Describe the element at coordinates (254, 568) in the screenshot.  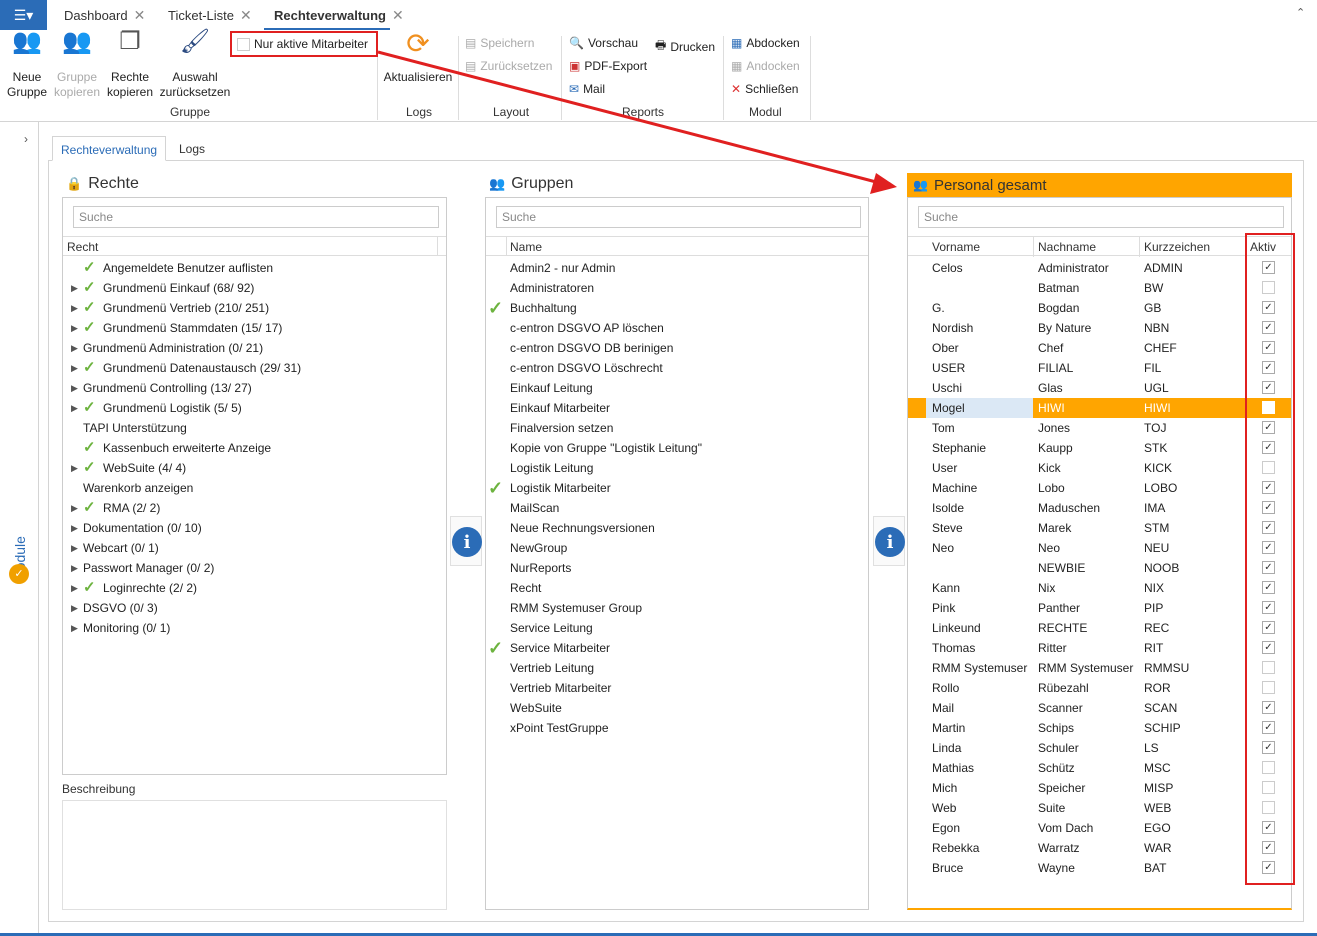
I see `tree-item: ▶ Passwort Manager (0/ 2)` at that location.